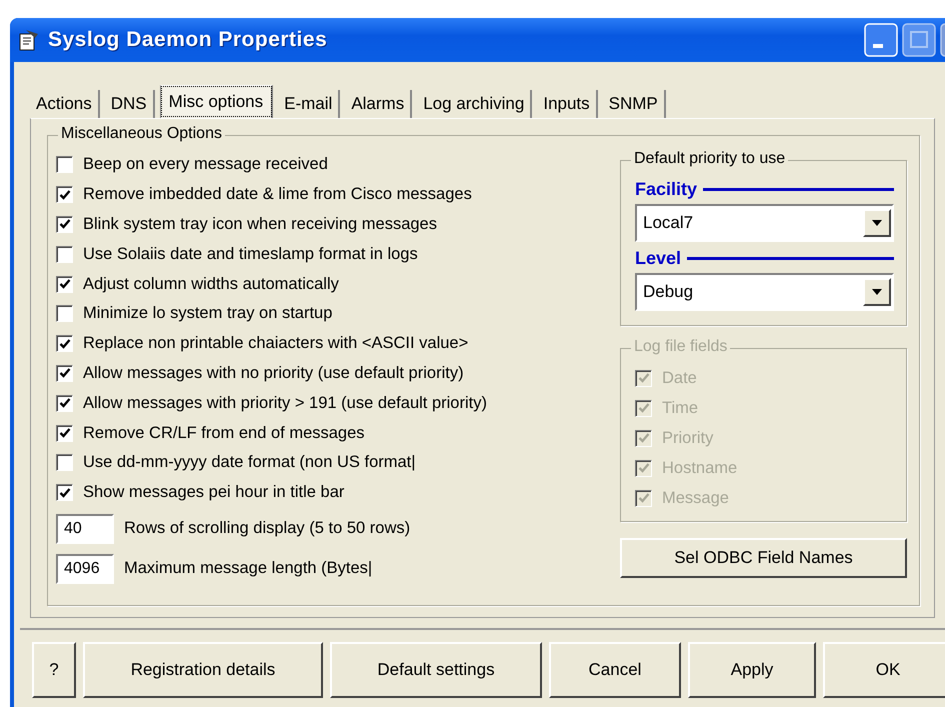 The image size is (945, 707). I want to click on dialog-button: Registration details, so click(203, 670).